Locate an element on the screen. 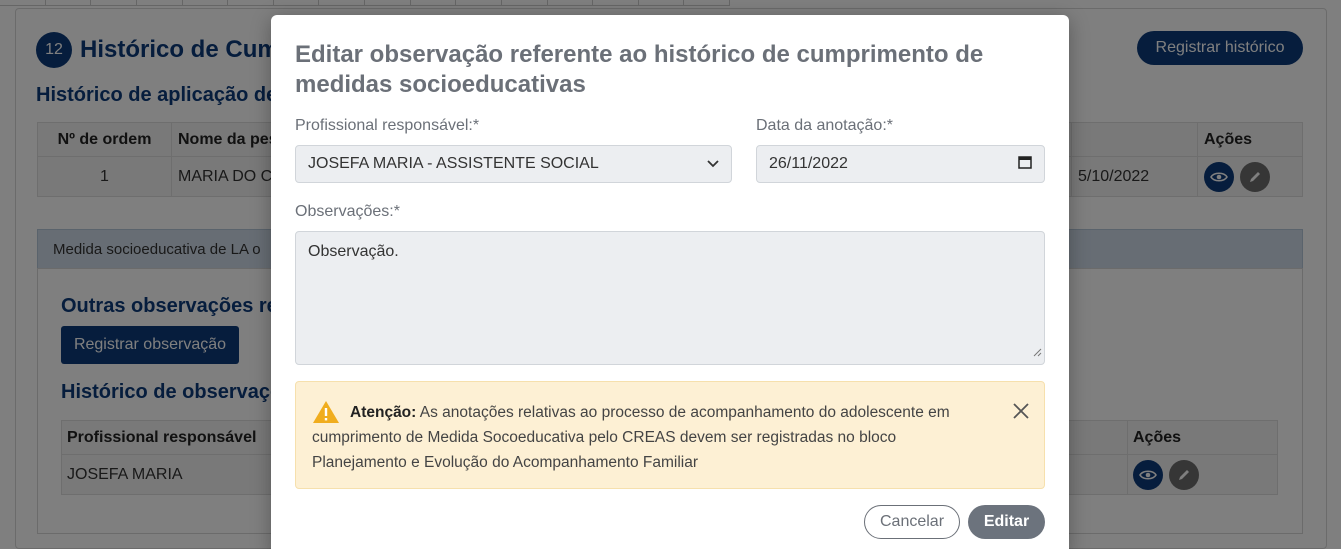 Image resolution: width=1341 pixels, height=549 pixels. cancel-button: Cancelar is located at coordinates (912, 522).